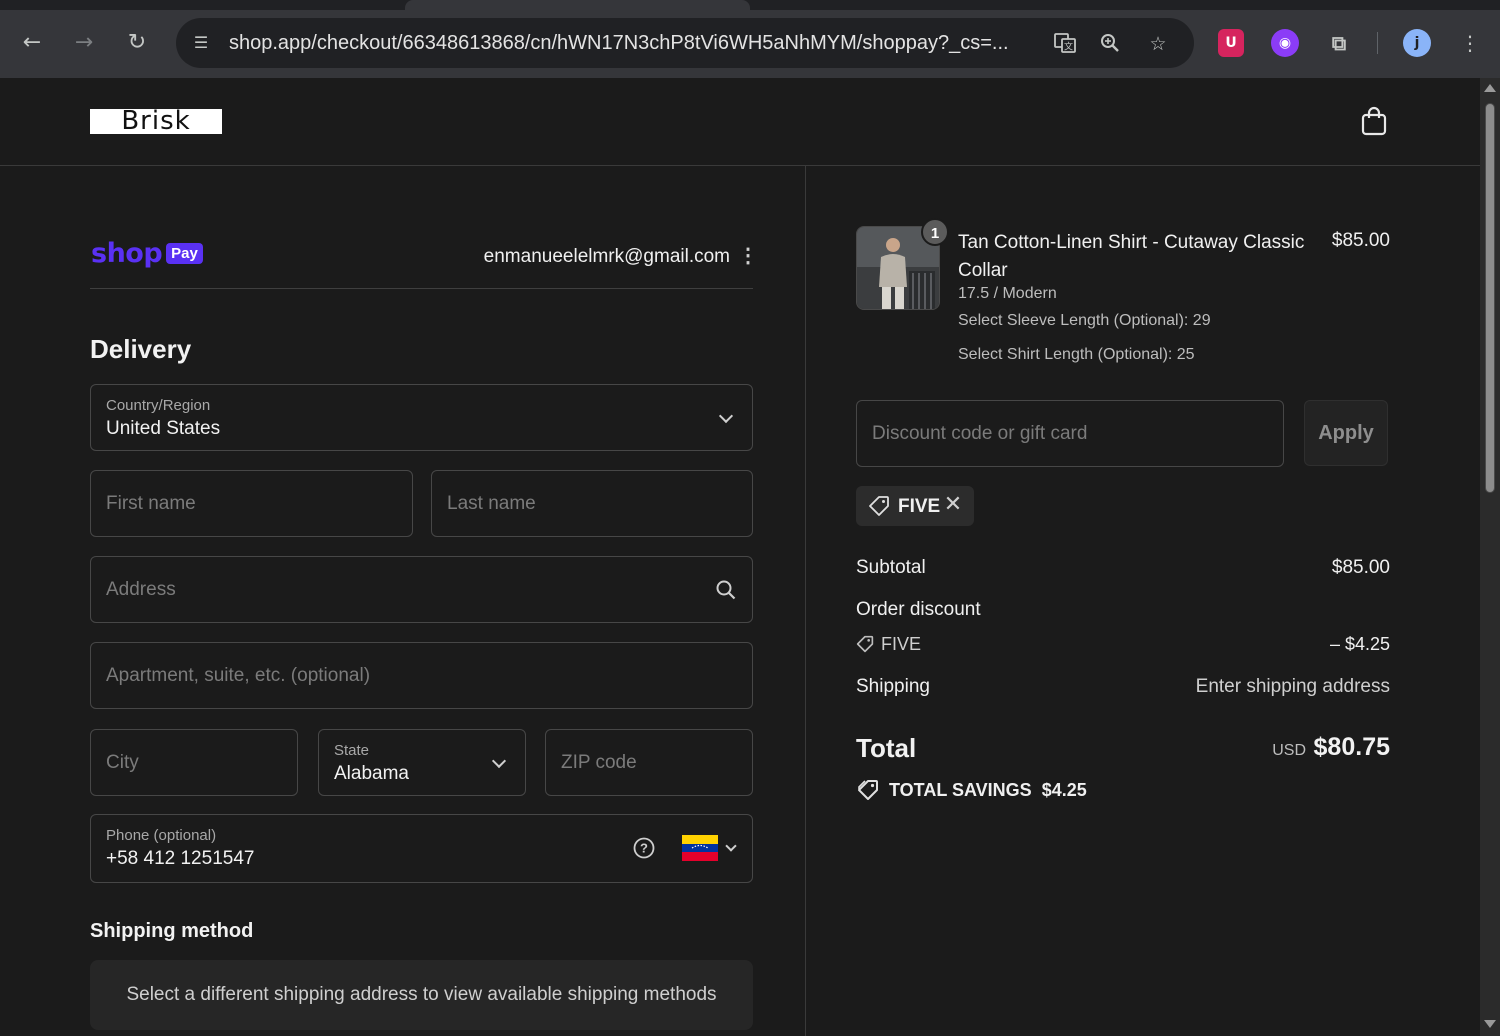  I want to click on phone-value: +58 412 1251547, so click(180, 858).